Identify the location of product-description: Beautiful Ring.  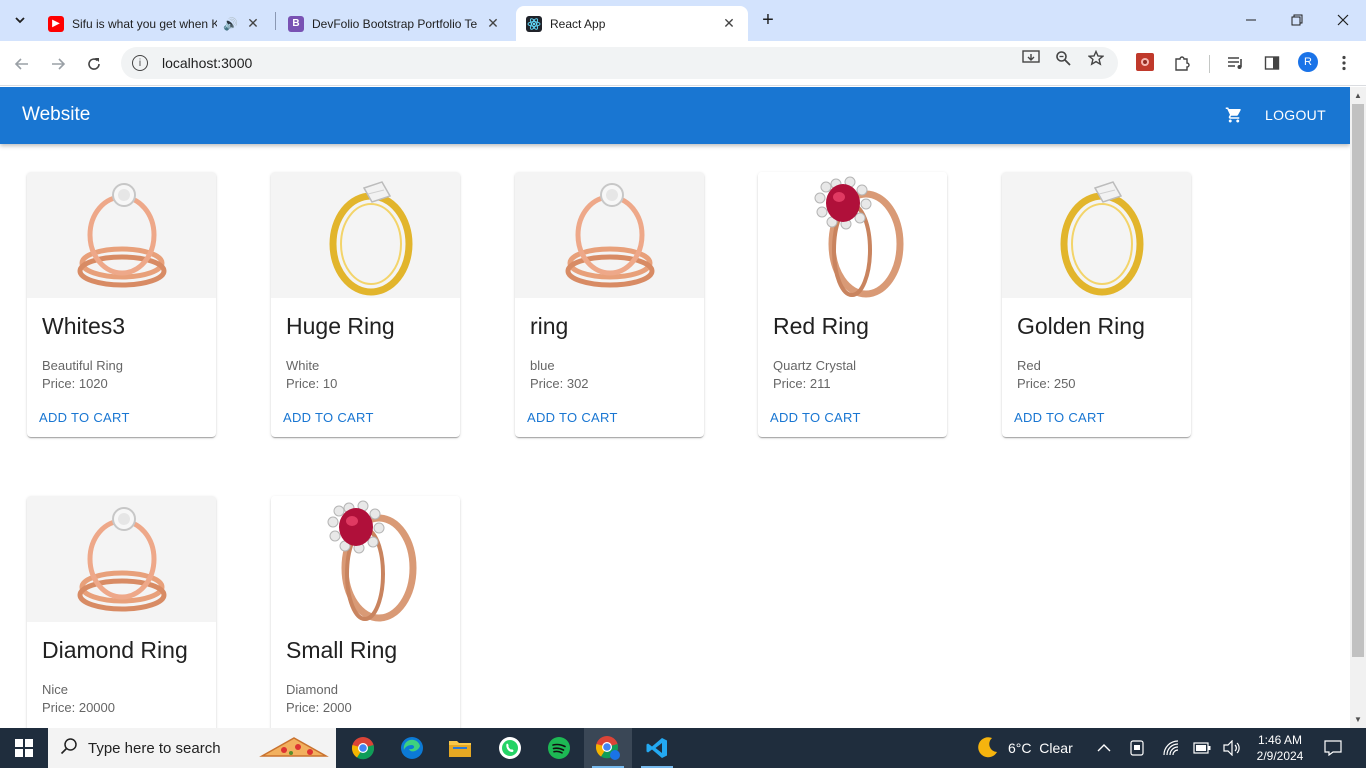
(82, 365).